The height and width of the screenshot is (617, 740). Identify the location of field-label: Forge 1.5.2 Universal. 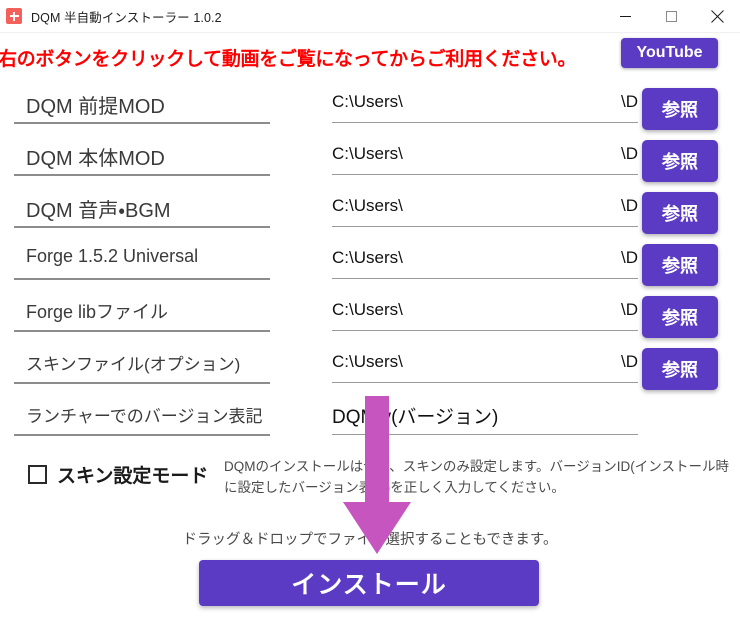
(112, 256).